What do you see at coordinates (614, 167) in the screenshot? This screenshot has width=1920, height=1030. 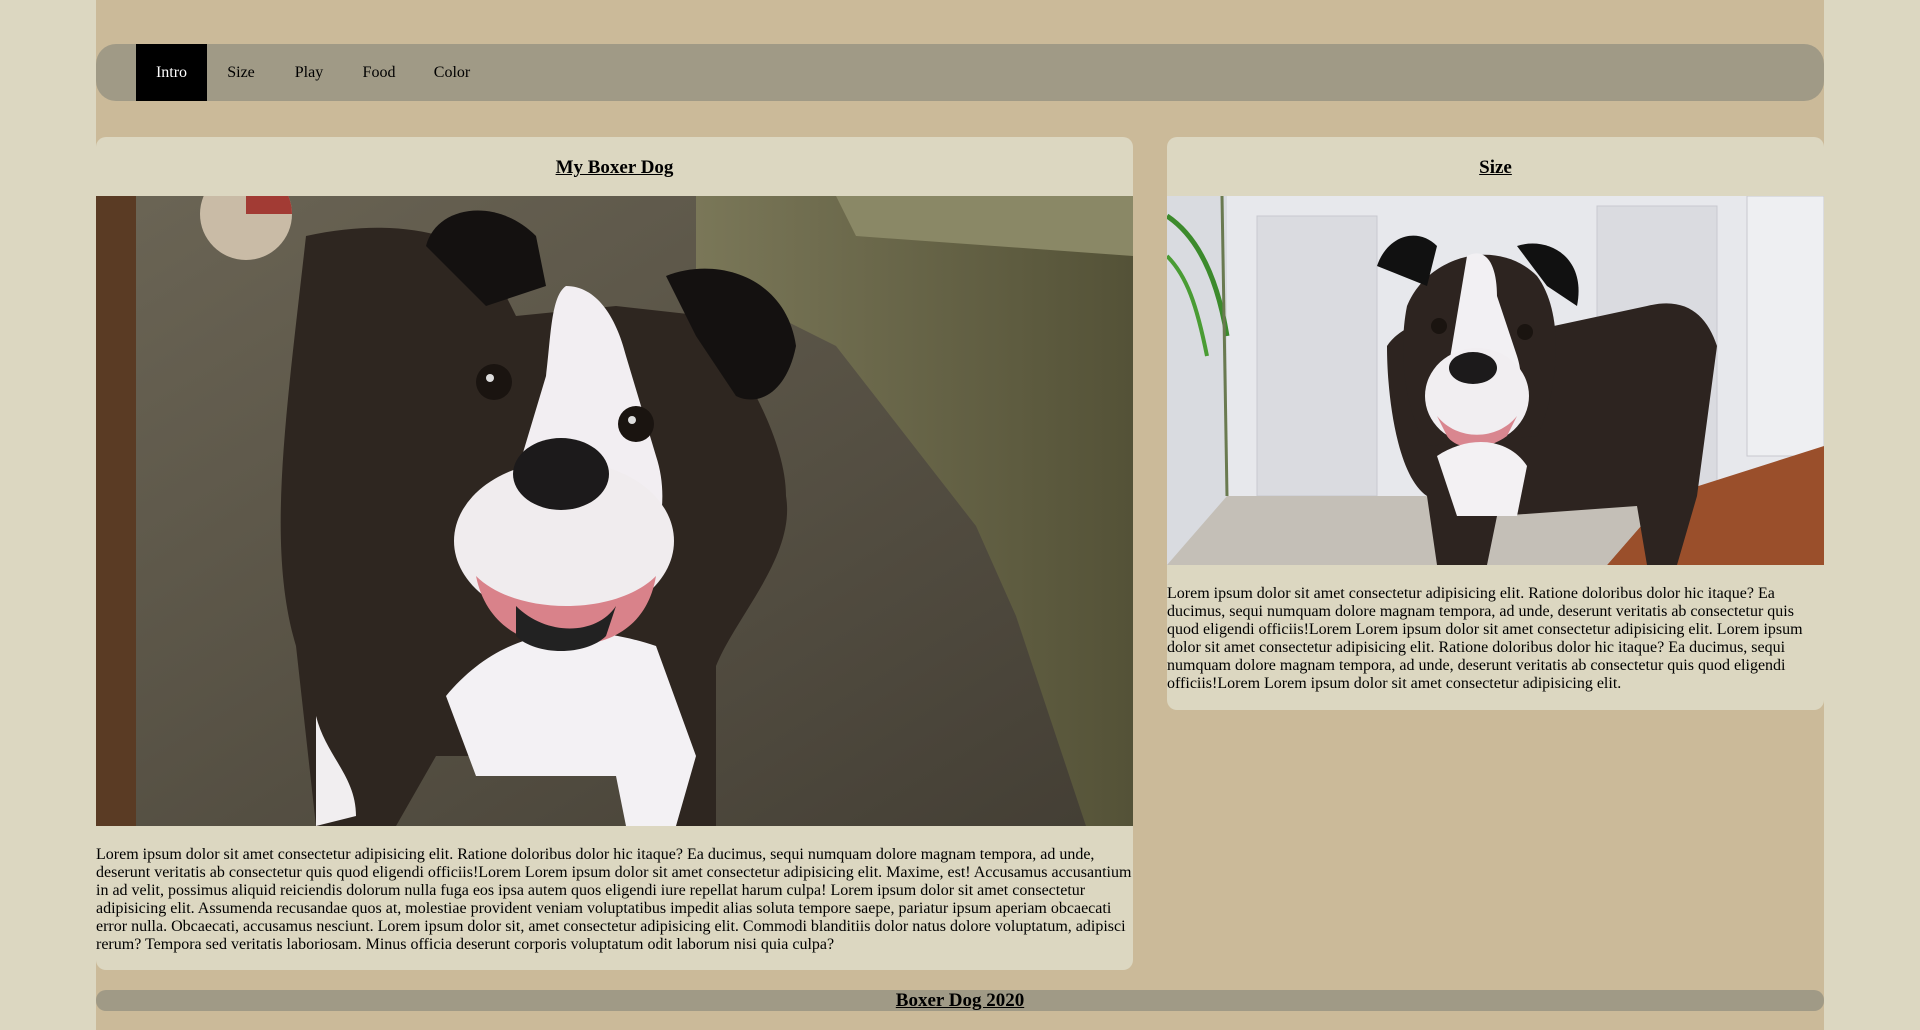 I see `main-card-title: My Boxer Dog` at bounding box center [614, 167].